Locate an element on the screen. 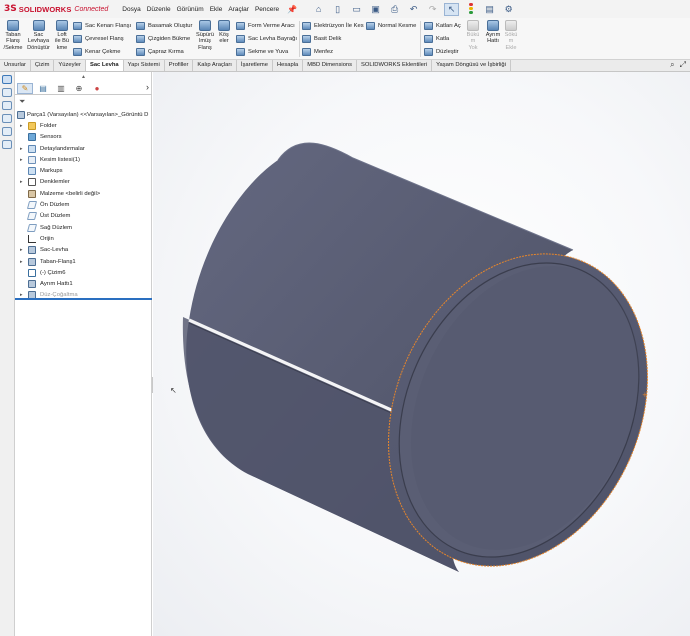 The height and width of the screenshot is (636, 690). feature-tree-tab-icon: ✎ is located at coordinates (25, 88).